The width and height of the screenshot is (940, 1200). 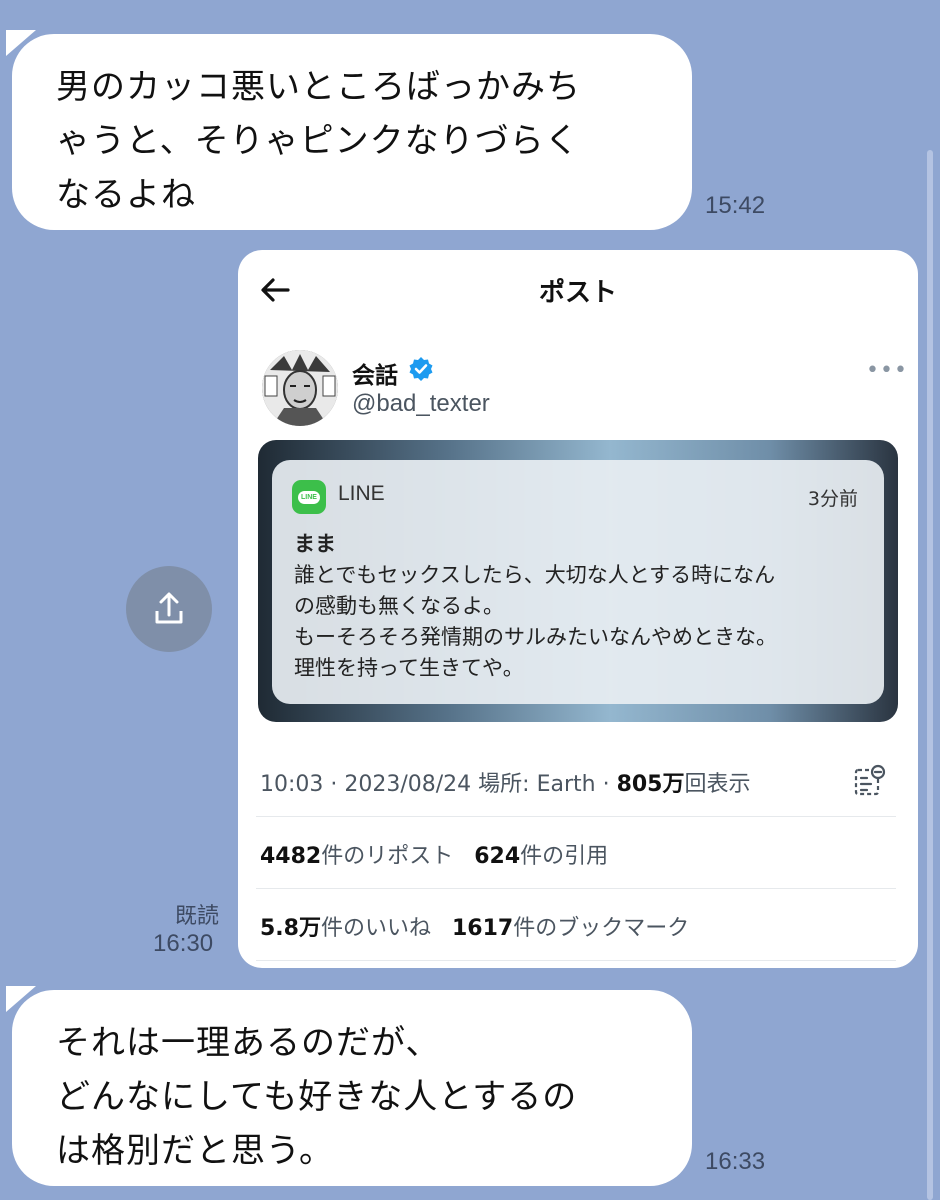 What do you see at coordinates (930, 675) in the screenshot?
I see `scrollbar` at bounding box center [930, 675].